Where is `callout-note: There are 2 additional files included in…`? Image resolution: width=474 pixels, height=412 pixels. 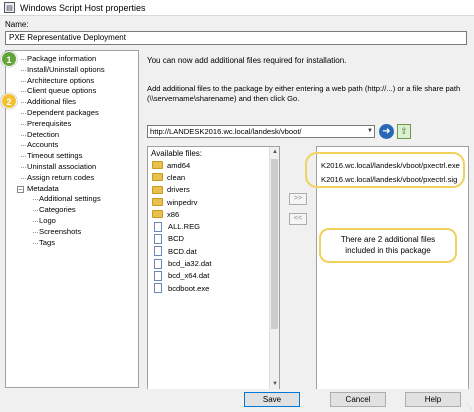 callout-note: There are 2 additional files included in… is located at coordinates (388, 245).